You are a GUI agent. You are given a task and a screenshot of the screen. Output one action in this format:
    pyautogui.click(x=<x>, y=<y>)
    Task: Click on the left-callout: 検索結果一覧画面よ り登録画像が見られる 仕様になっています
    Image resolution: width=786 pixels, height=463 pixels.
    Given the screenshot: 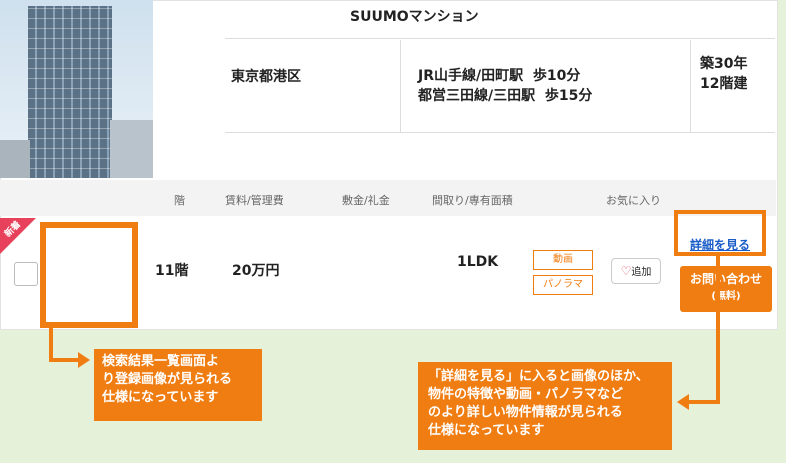 What is the action you would take?
    pyautogui.click(x=178, y=385)
    